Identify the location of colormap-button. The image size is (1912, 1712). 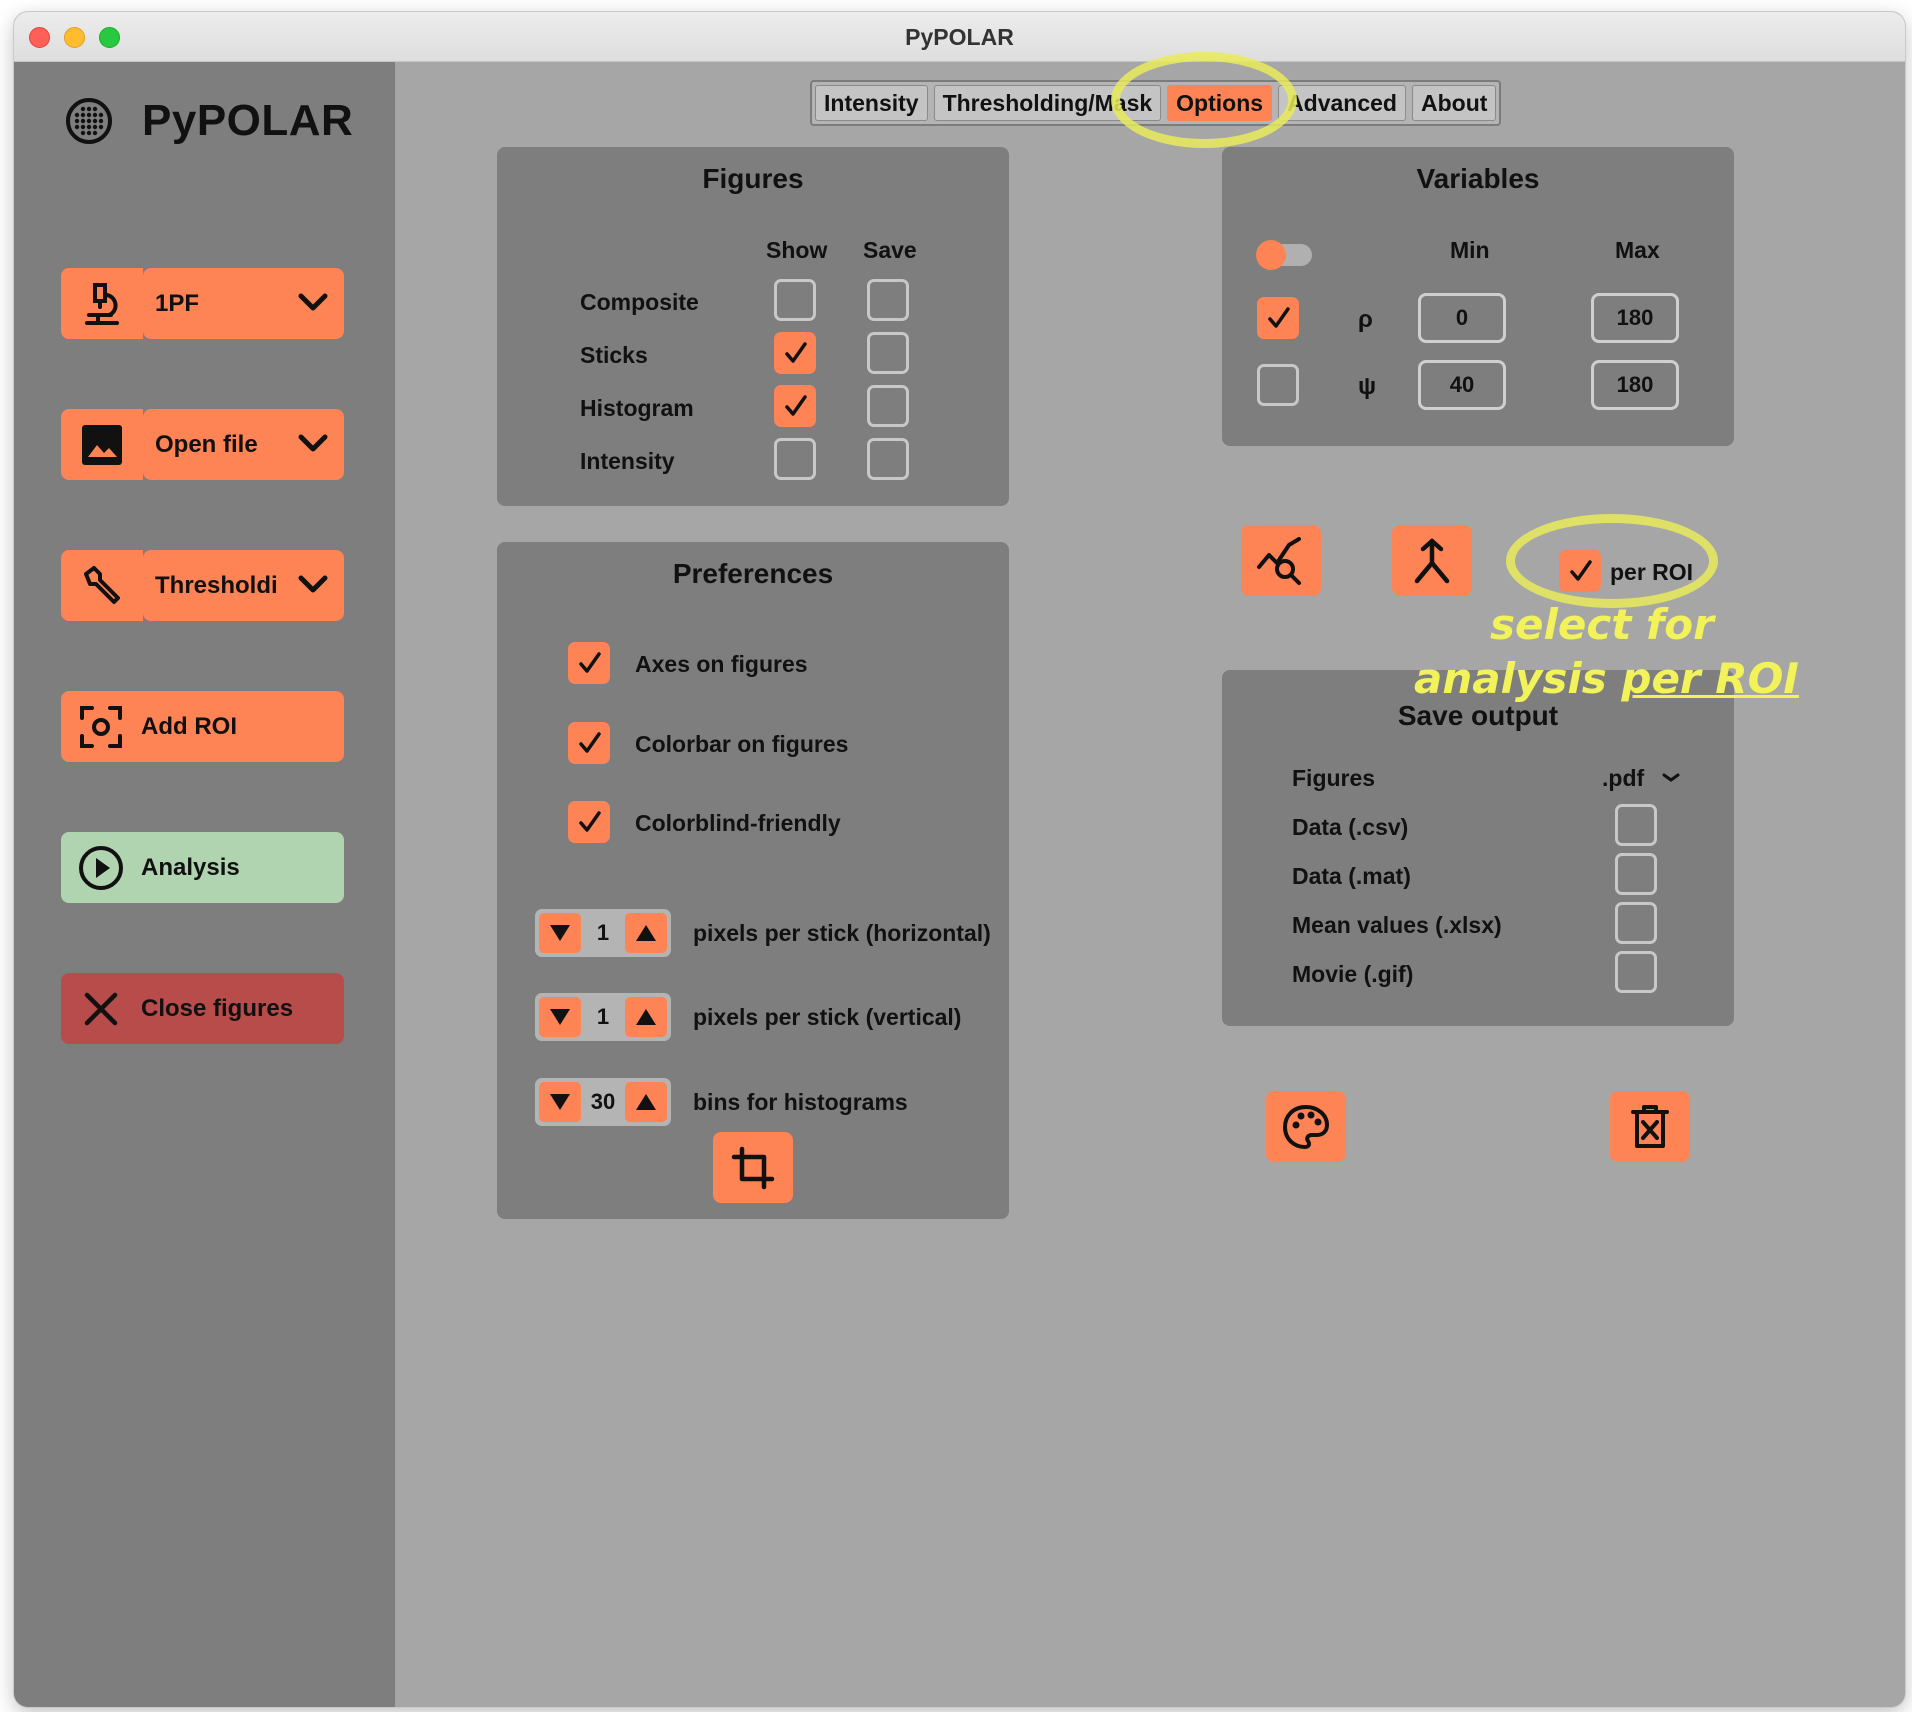
(1306, 1126).